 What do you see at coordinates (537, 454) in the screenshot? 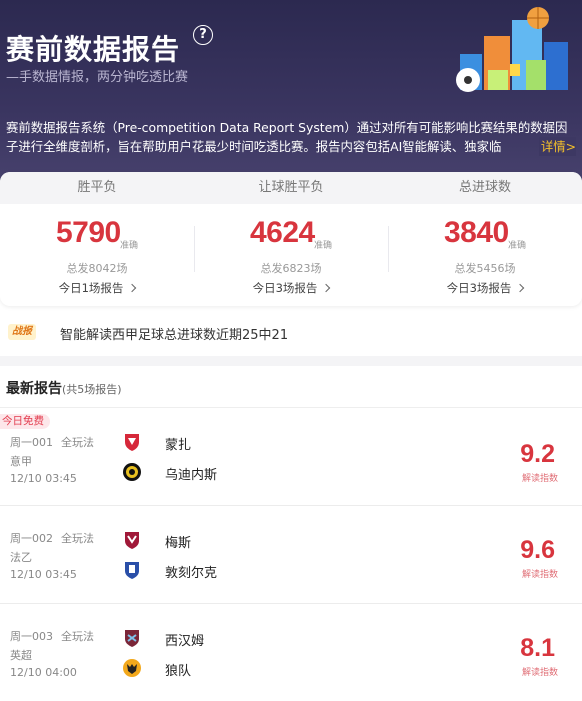
I see `analysis-score: 9.2` at bounding box center [537, 454].